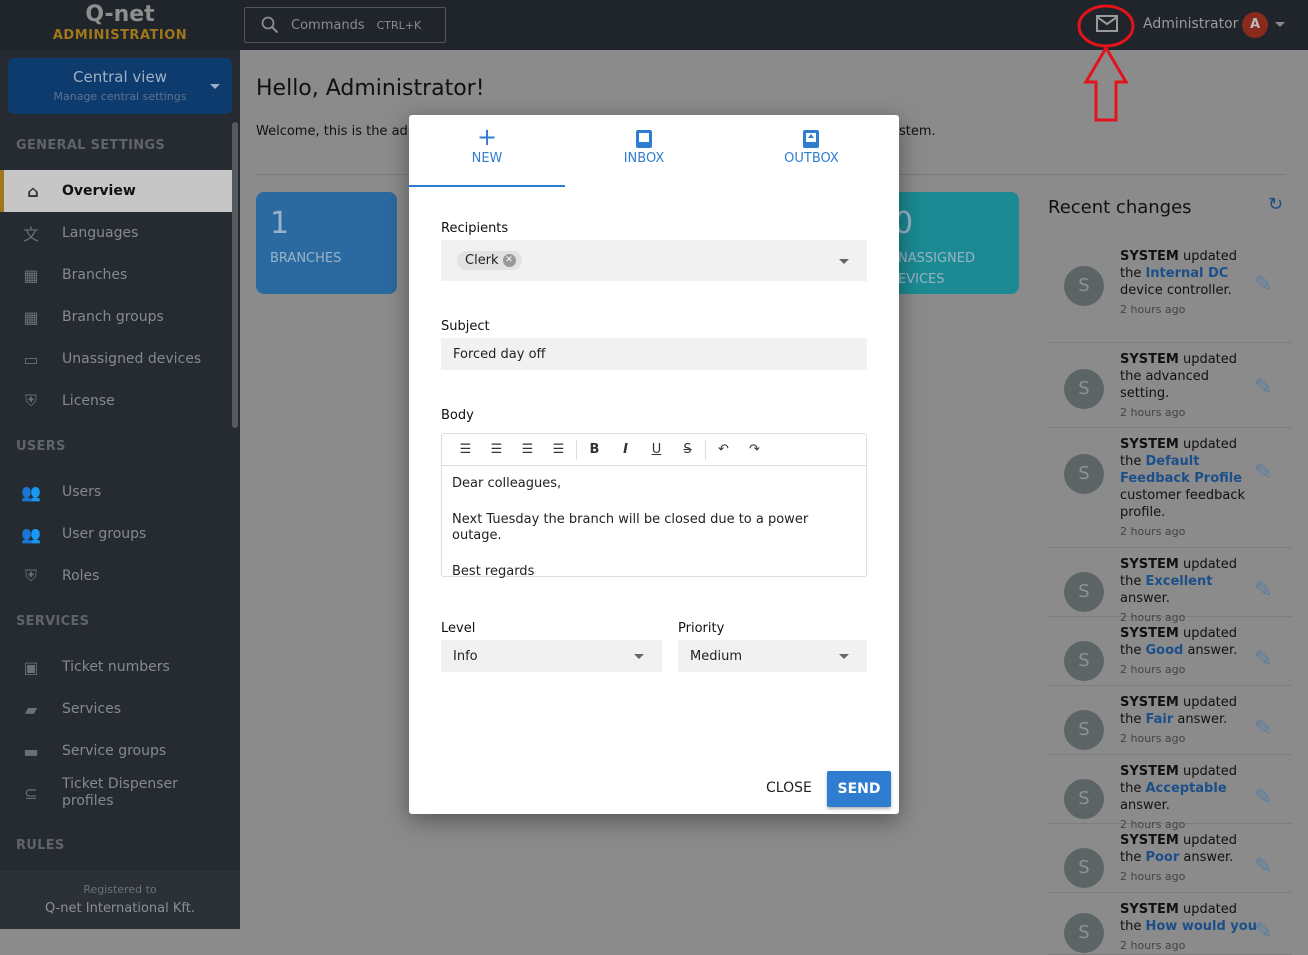 The width and height of the screenshot is (1308, 955). Describe the element at coordinates (95, 275) in the screenshot. I see `sidebar-item-label: Branches` at that location.